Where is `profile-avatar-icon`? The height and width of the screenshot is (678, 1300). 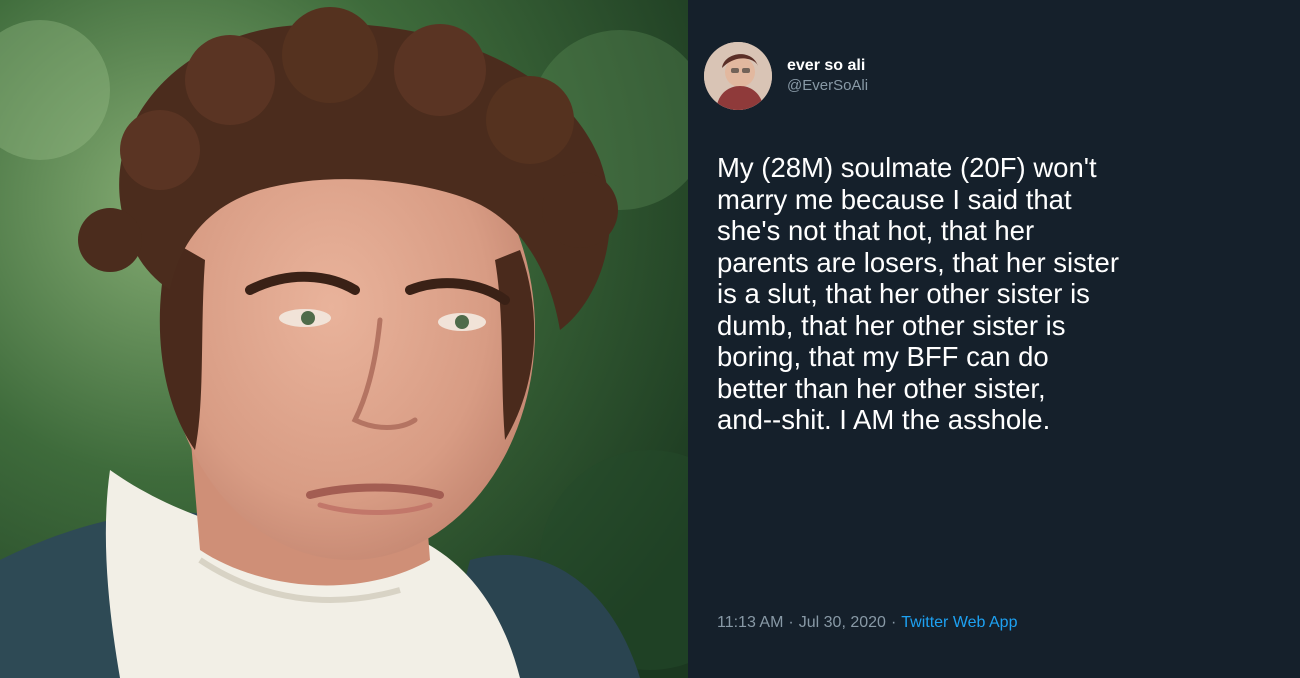 profile-avatar-icon is located at coordinates (738, 76).